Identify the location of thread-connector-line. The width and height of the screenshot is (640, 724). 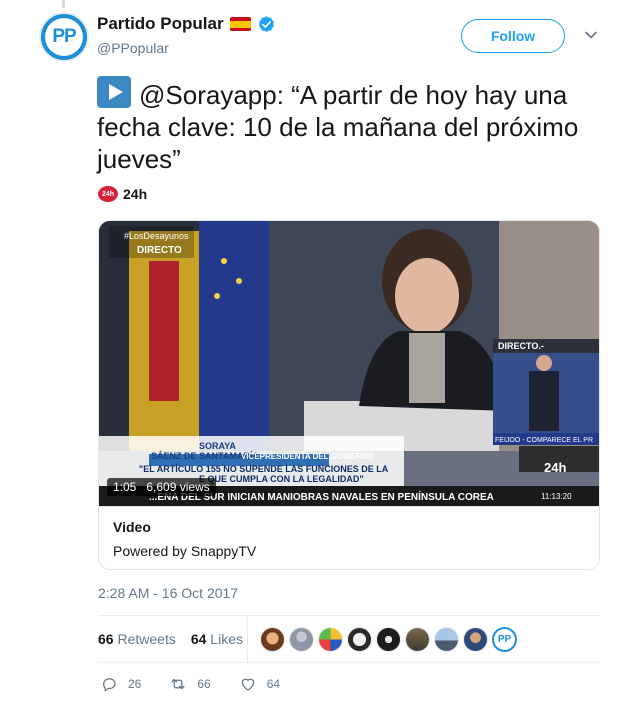
(63, 4).